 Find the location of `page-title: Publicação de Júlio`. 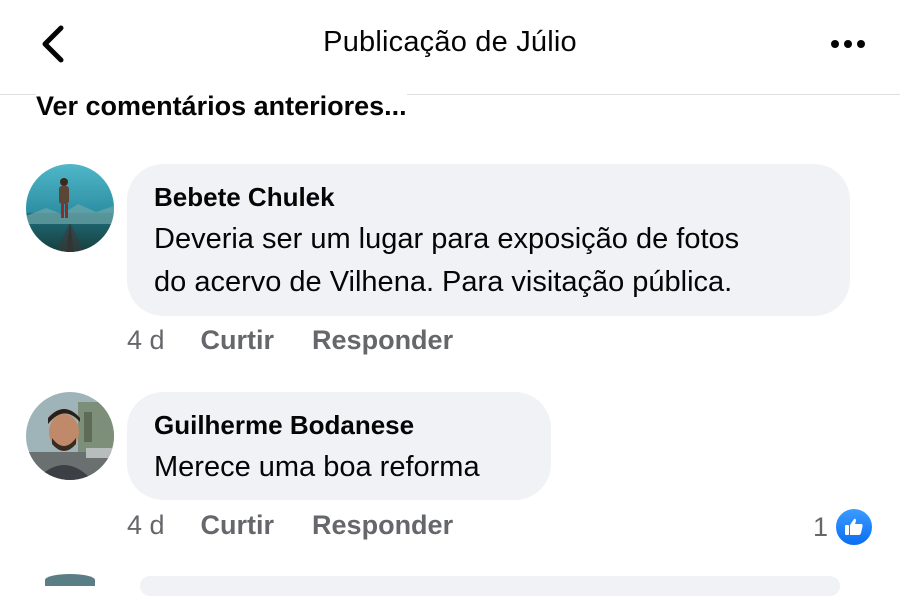

page-title: Publicação de Júlio is located at coordinates (450, 42).